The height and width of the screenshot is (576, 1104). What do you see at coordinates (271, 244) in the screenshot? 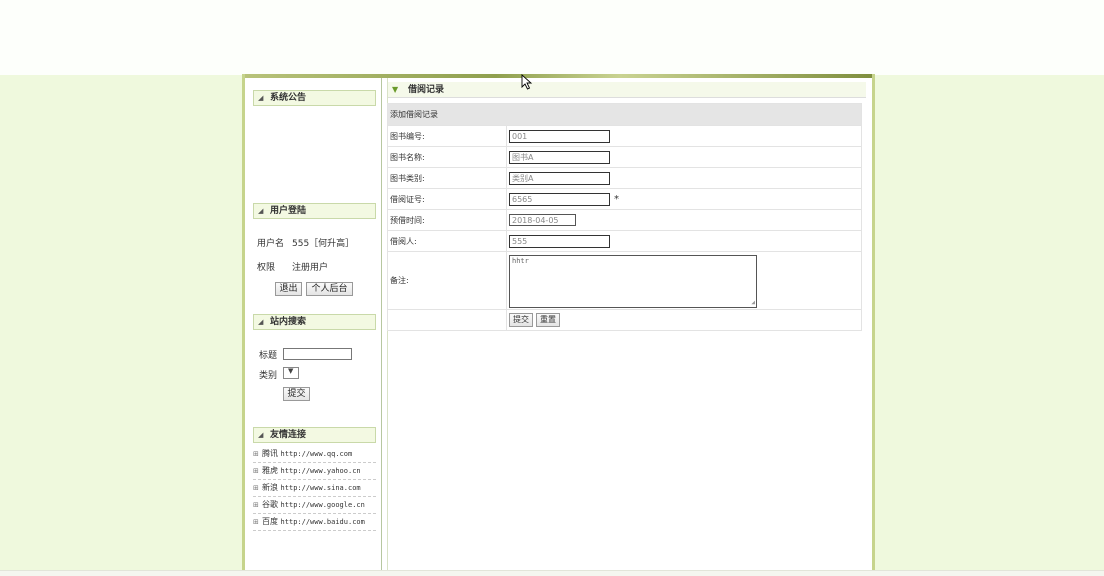
I see `username-label: 用户名` at bounding box center [271, 244].